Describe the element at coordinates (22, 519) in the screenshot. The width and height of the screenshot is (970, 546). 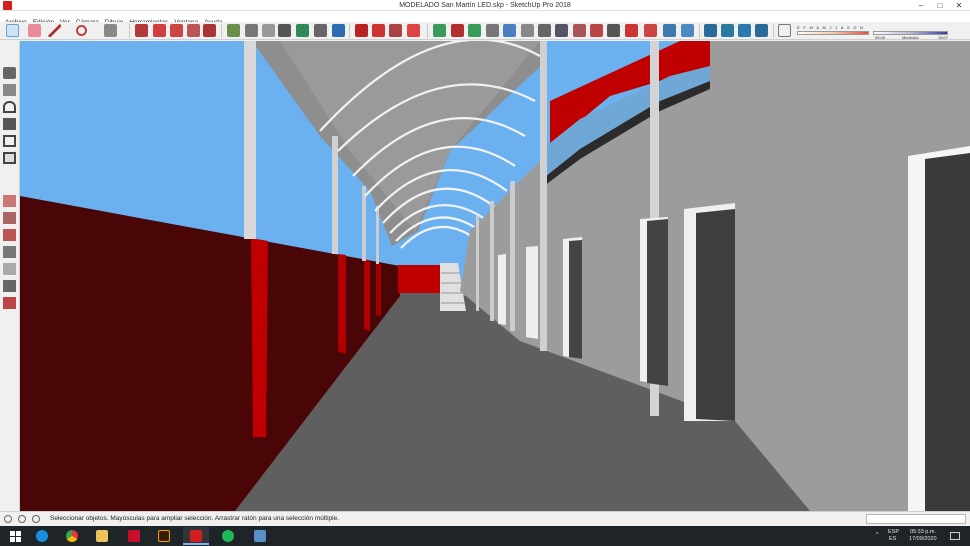
I see `credits-icon` at that location.